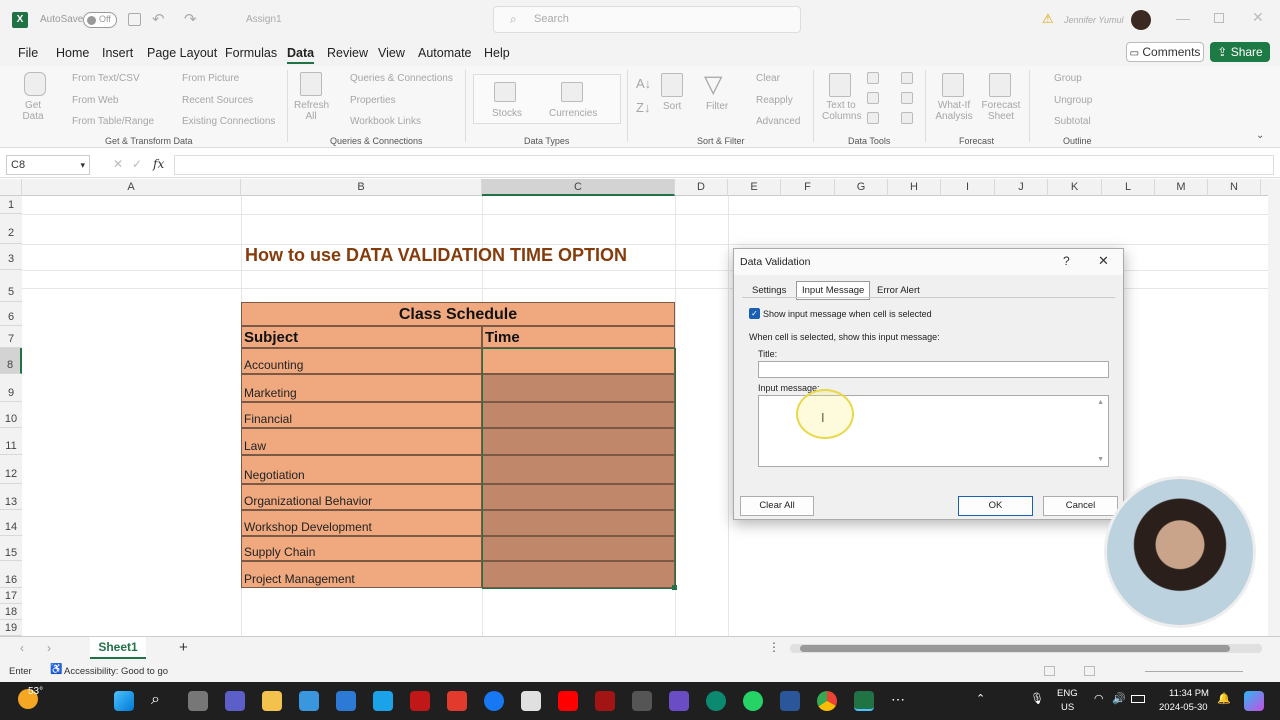 The height and width of the screenshot is (720, 1280). What do you see at coordinates (309, 701) in the screenshot?
I see `store-icon` at bounding box center [309, 701].